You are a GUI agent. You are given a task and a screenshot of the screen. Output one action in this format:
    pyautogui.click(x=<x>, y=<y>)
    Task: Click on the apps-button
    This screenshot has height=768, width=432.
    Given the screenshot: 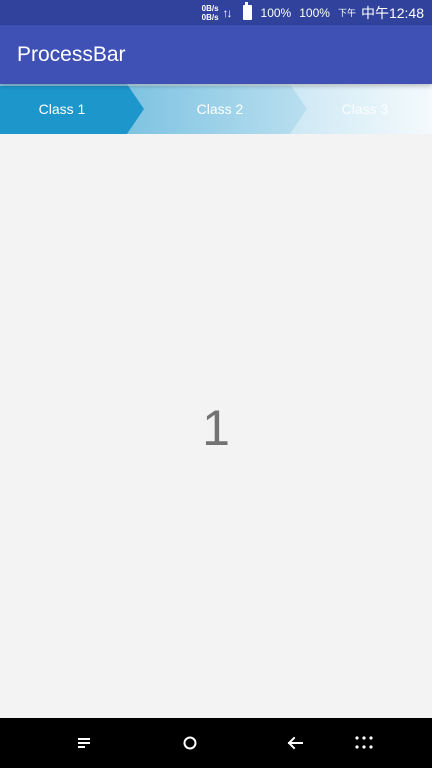 What is the action you would take?
    pyautogui.click(x=364, y=743)
    